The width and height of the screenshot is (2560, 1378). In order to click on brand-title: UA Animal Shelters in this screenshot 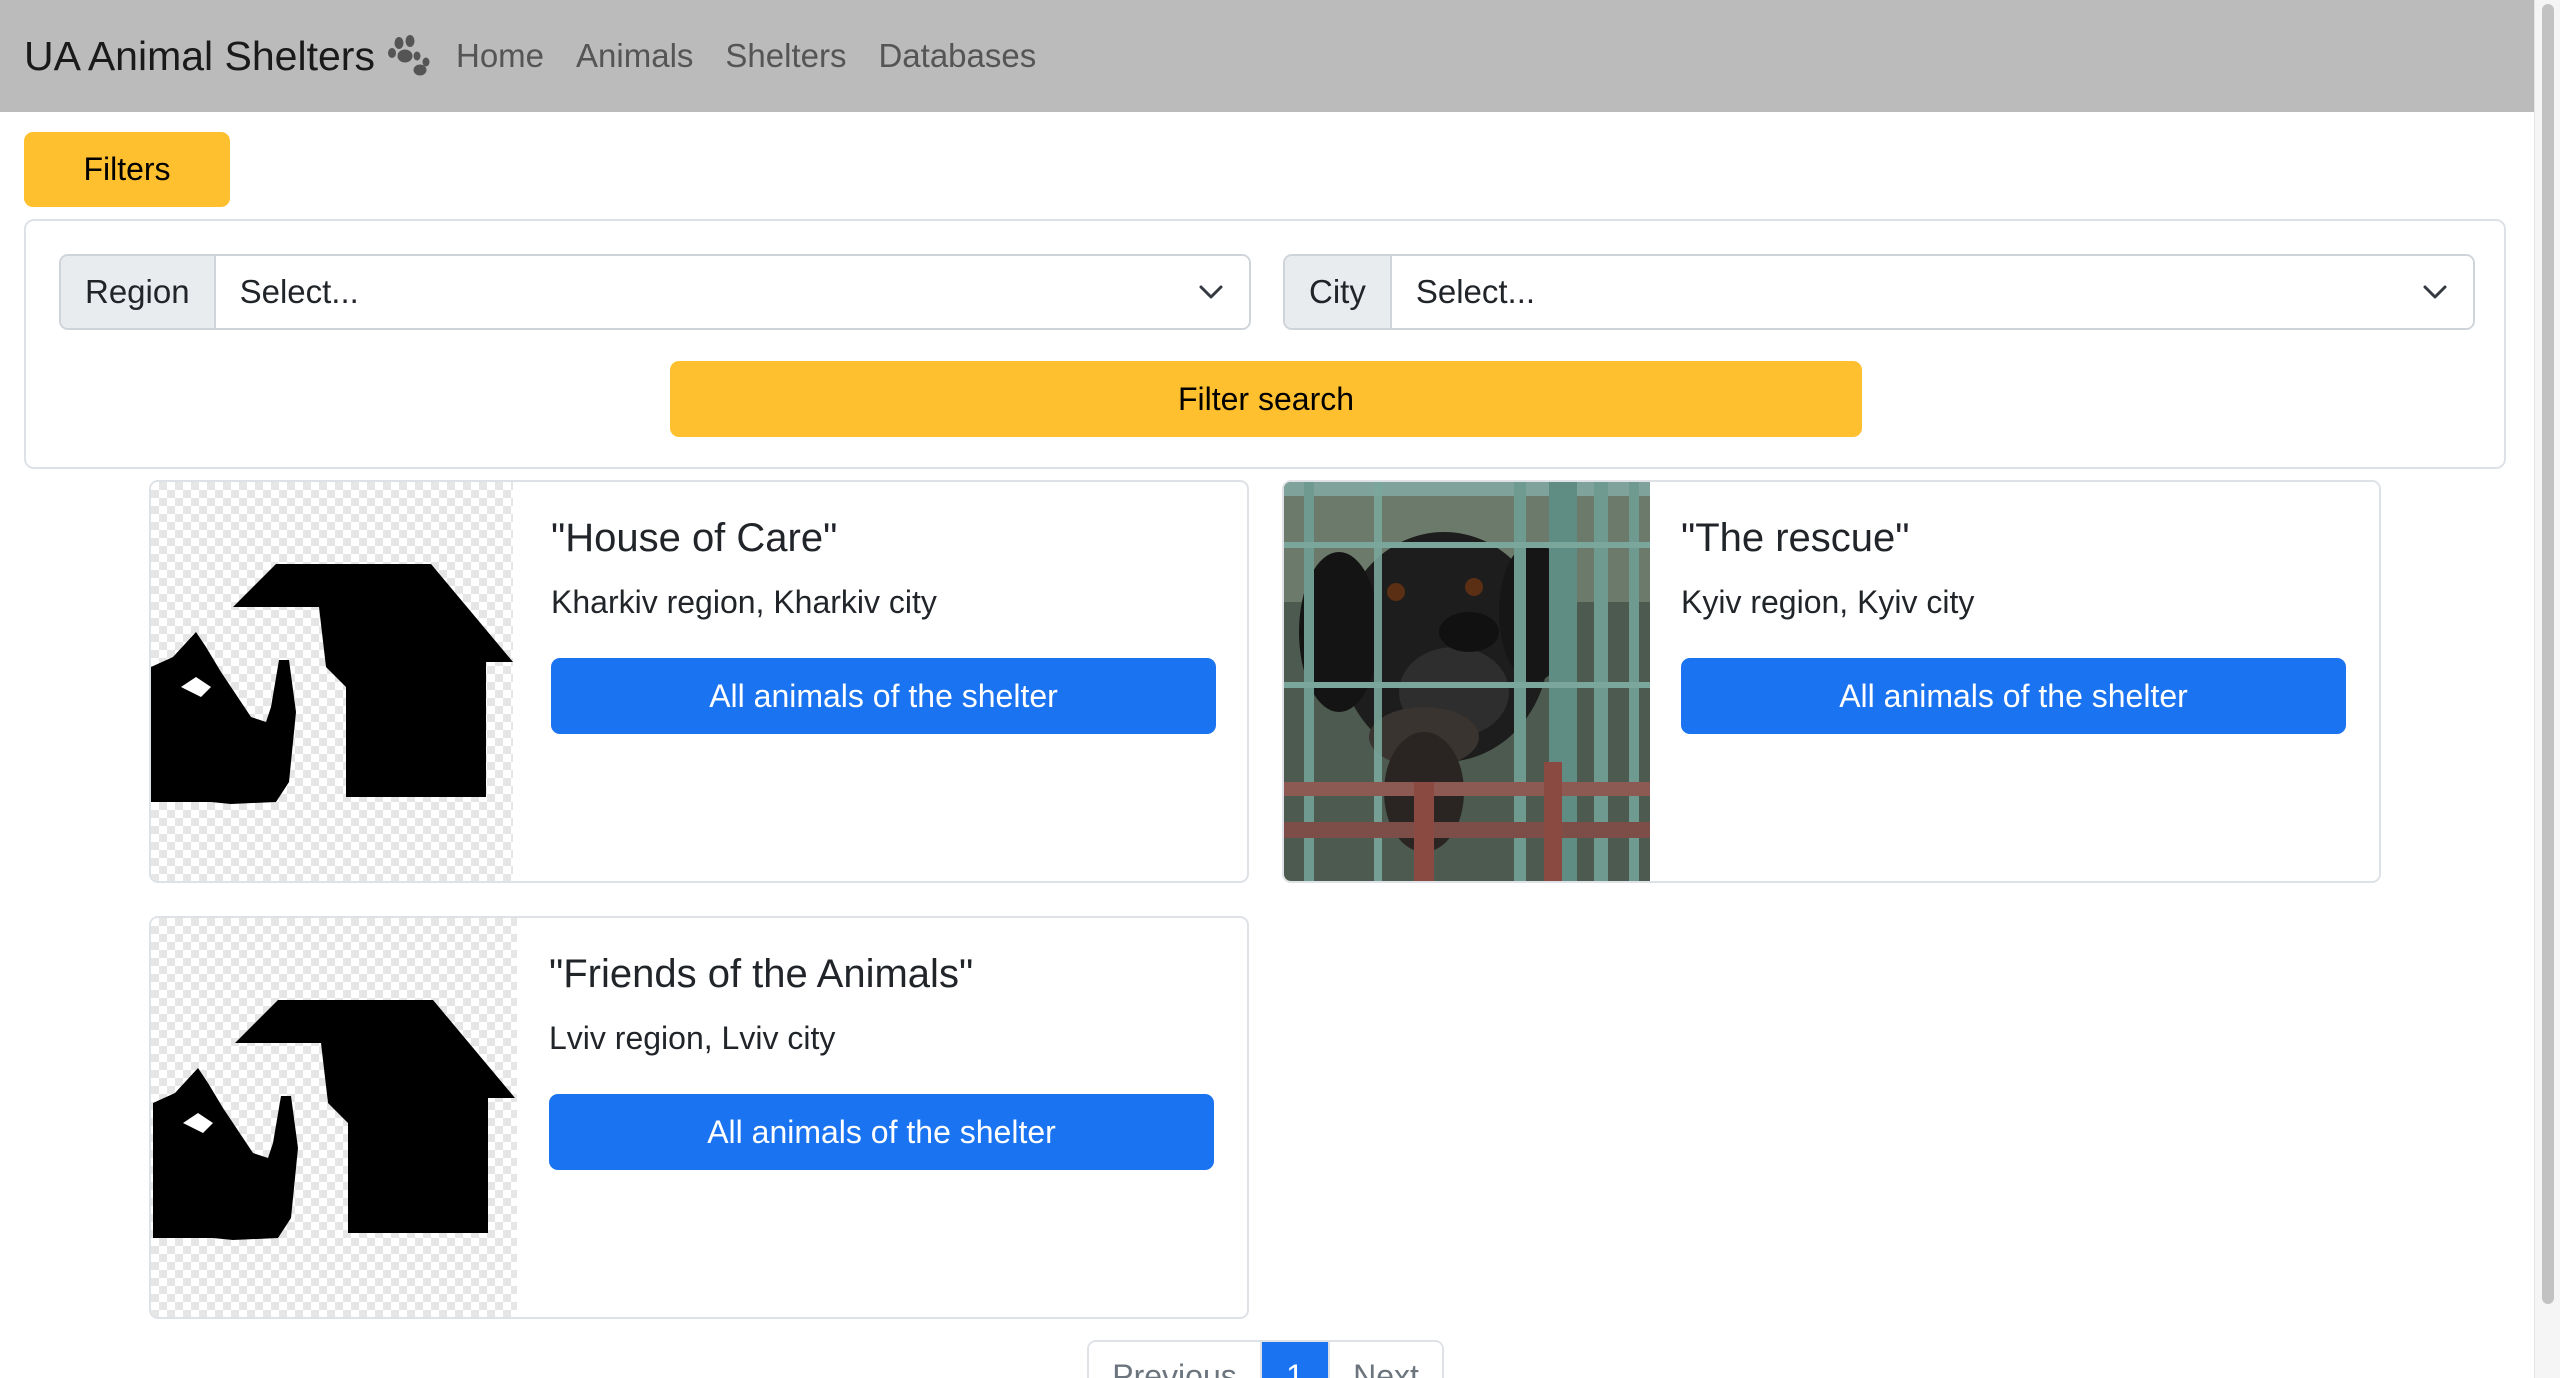, I will do `click(199, 55)`.